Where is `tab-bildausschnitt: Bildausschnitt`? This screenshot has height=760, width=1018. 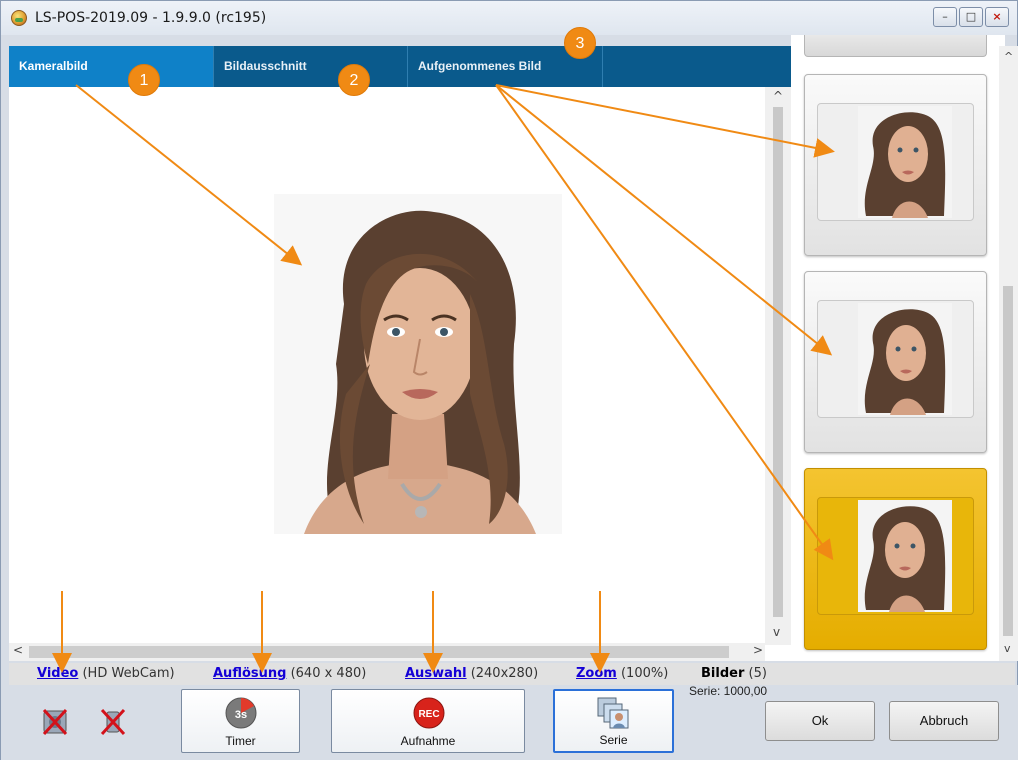
tab-bildausschnitt: Bildausschnitt is located at coordinates (311, 66).